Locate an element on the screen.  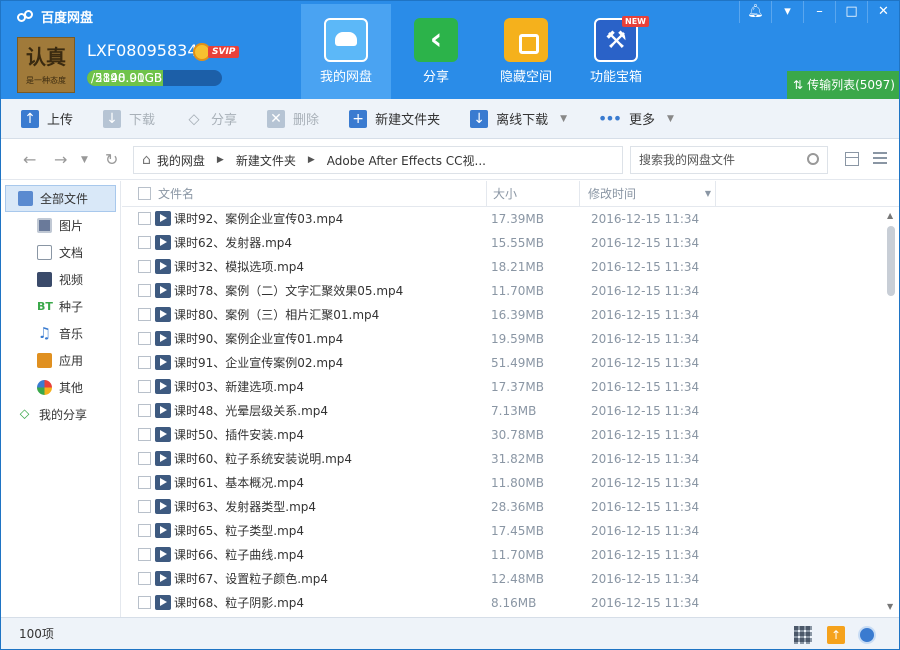
lock-icon is located at coordinates (867, 635).